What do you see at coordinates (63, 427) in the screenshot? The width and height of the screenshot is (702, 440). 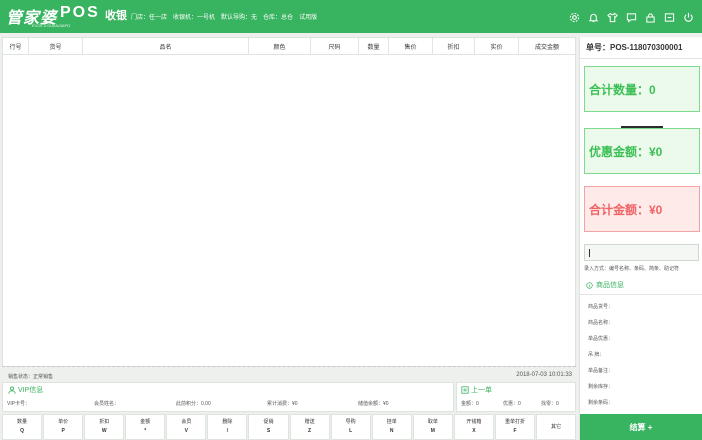 I see `key-unit-price: 单价 P` at bounding box center [63, 427].